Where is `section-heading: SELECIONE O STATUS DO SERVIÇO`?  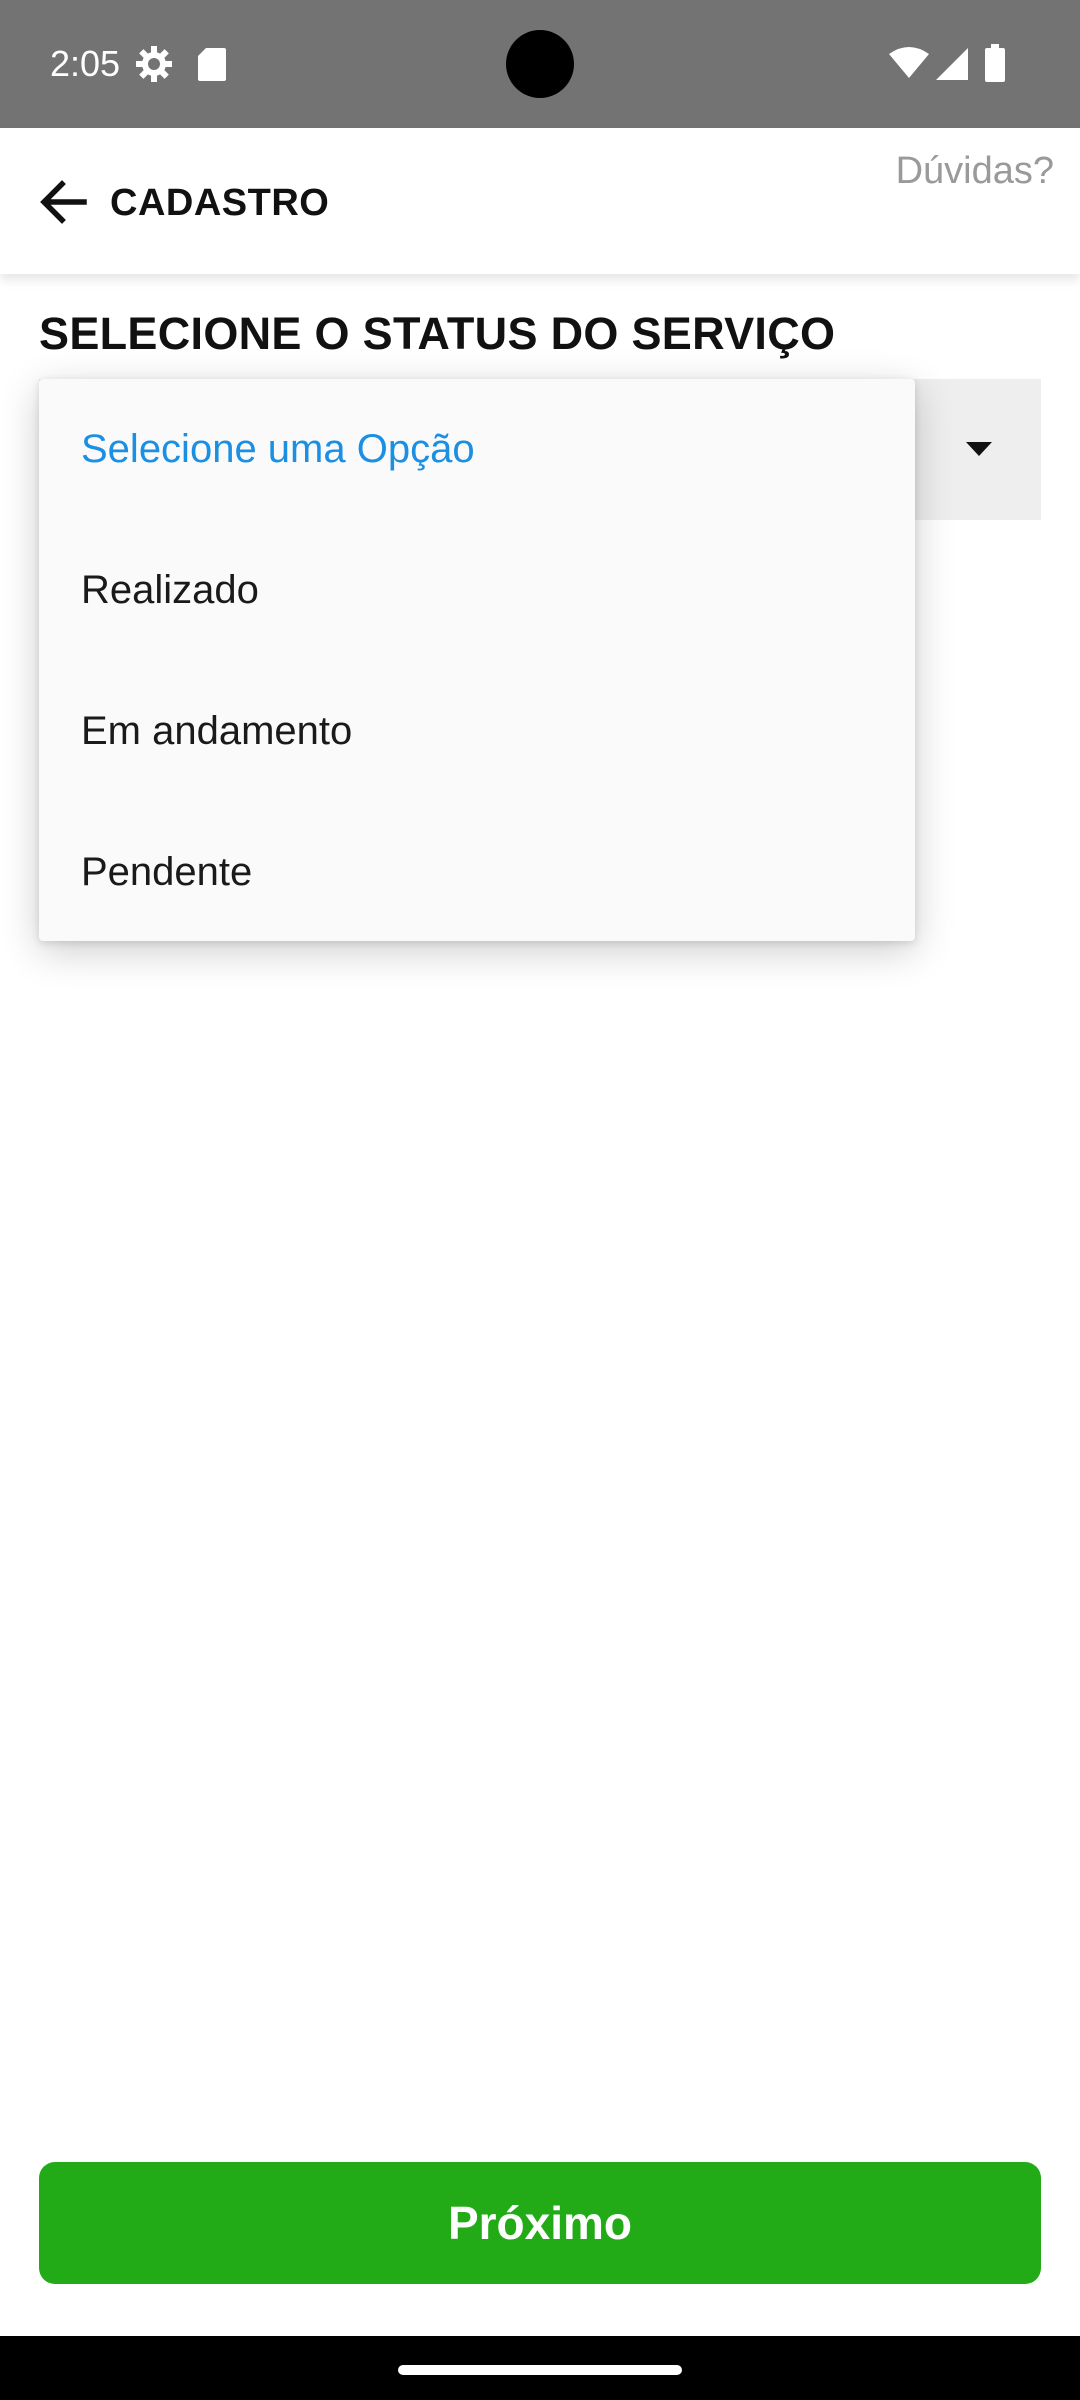
section-heading: SELECIONE O STATUS DO SERVIÇO is located at coordinates (437, 333).